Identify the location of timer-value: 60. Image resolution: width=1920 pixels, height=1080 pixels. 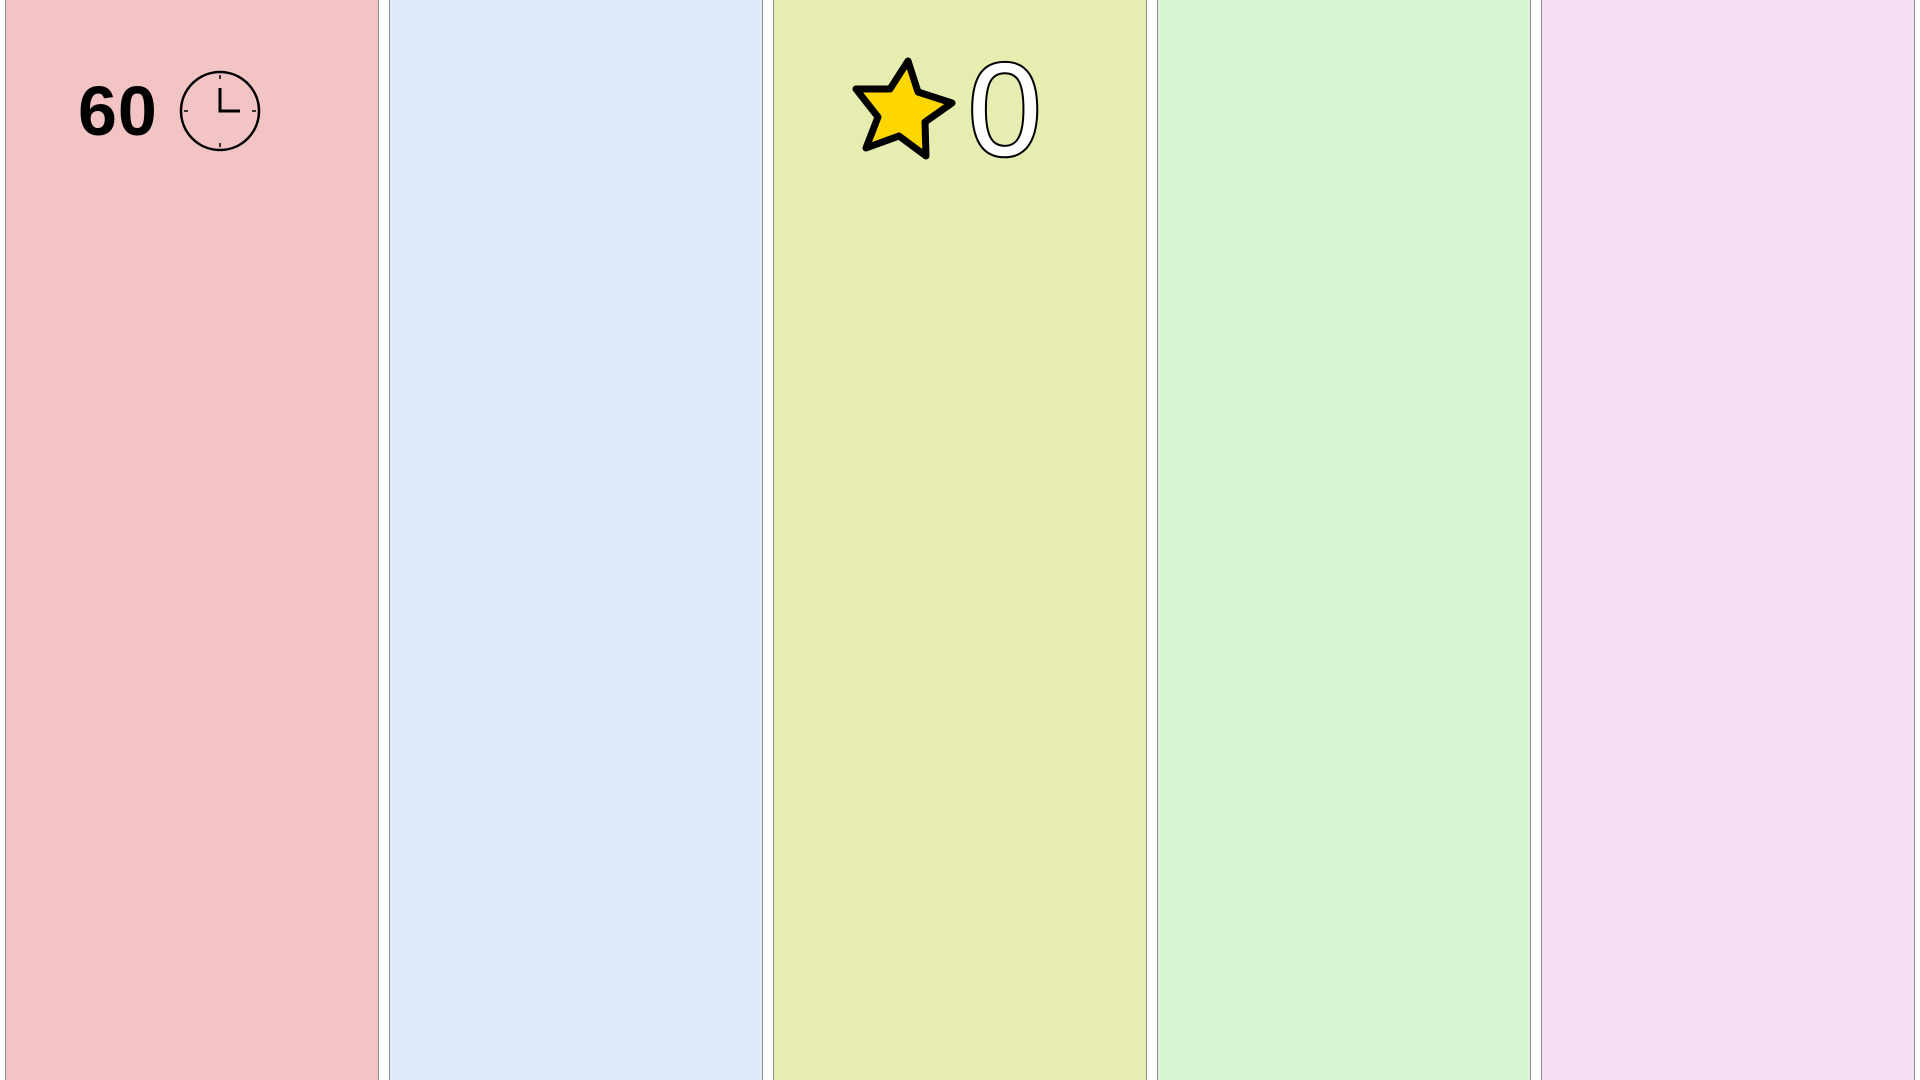
(118, 111).